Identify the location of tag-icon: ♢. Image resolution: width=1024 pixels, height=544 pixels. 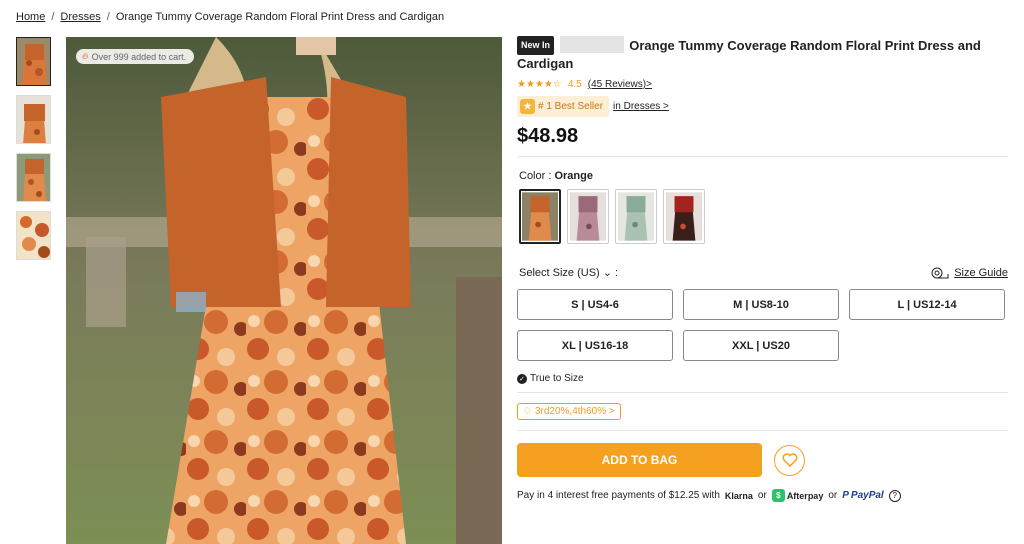
(527, 411).